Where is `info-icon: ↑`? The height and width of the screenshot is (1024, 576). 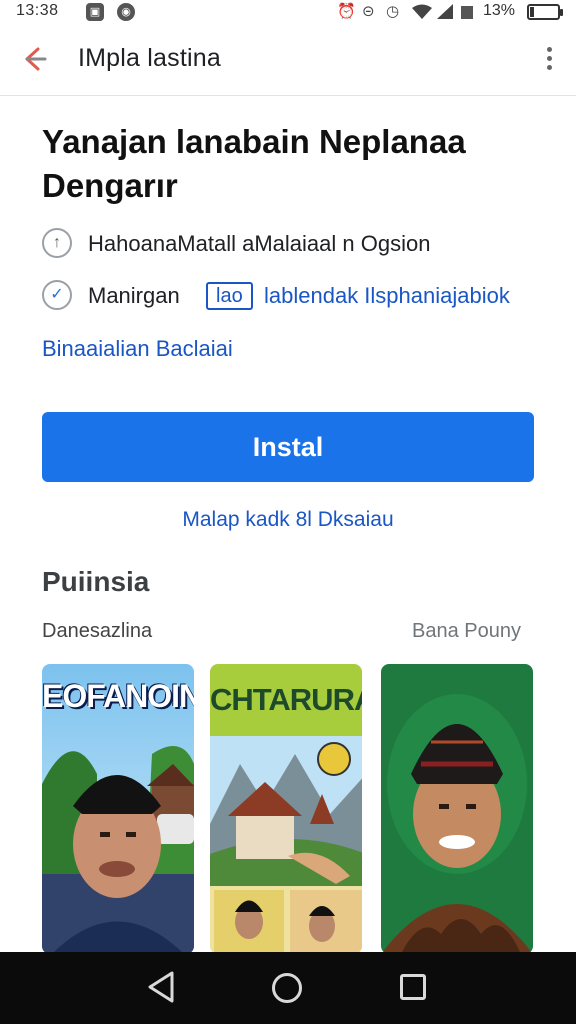 info-icon: ↑ is located at coordinates (57, 243).